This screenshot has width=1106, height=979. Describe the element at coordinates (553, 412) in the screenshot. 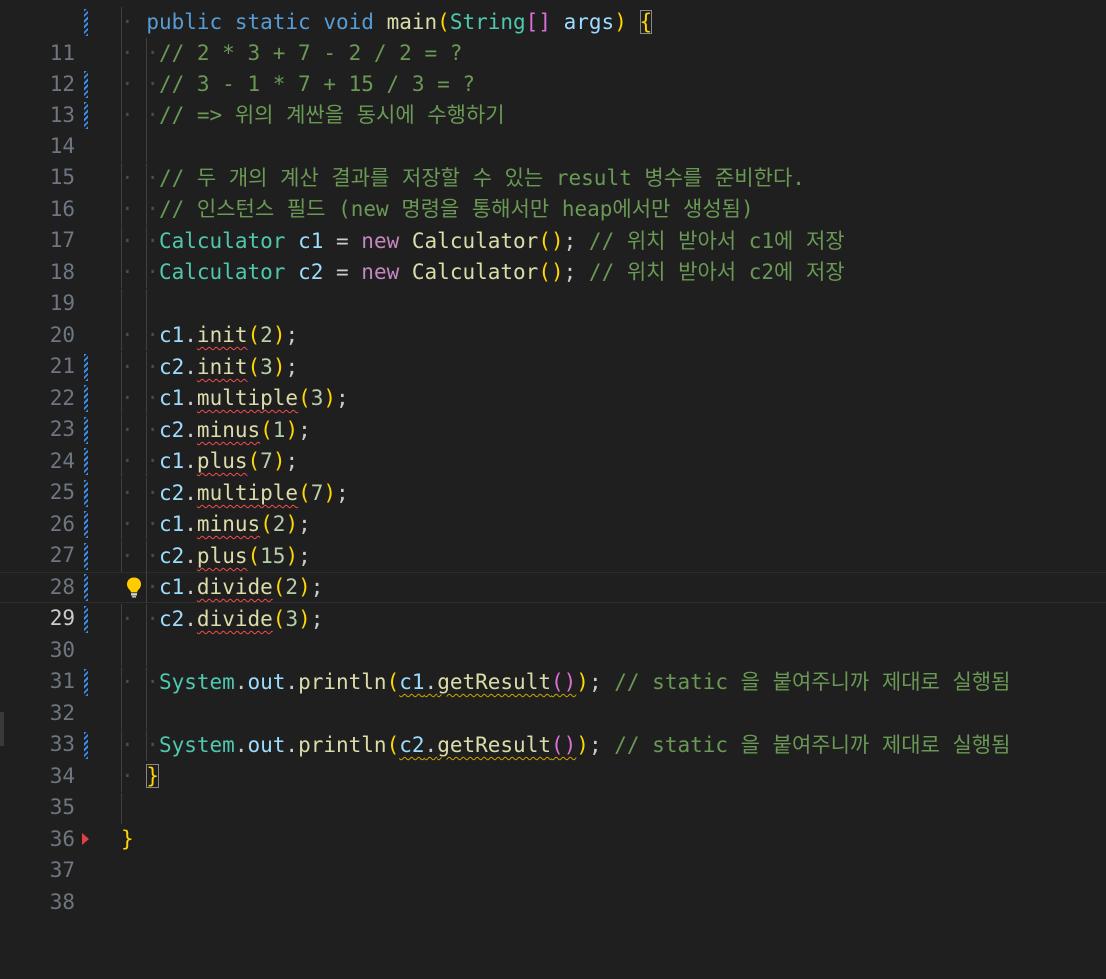

I see `code-line-23: 23 · ·c1.multiple(3);` at that location.